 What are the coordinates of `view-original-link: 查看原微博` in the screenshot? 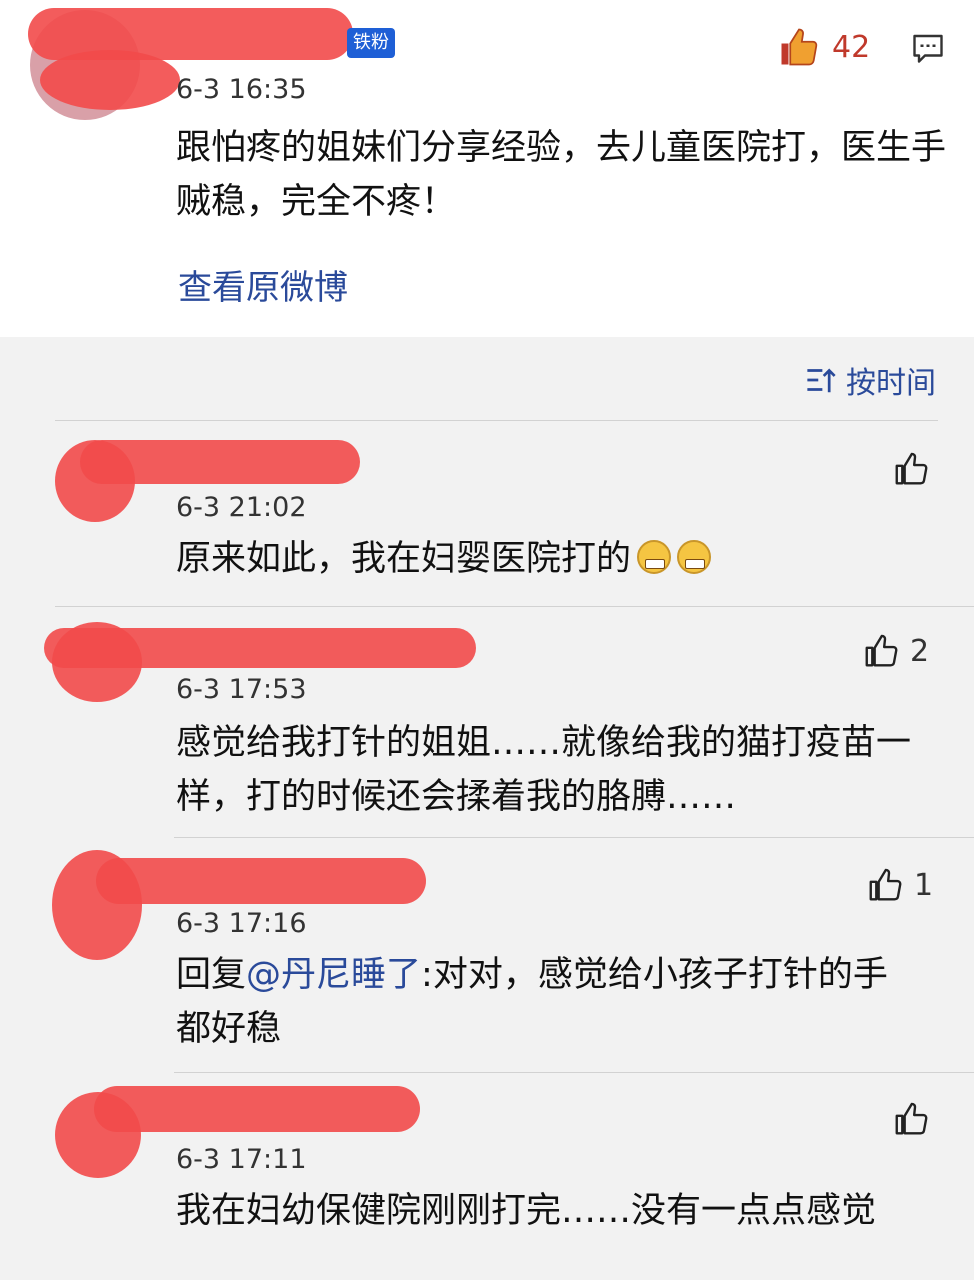 It's located at (263, 284).